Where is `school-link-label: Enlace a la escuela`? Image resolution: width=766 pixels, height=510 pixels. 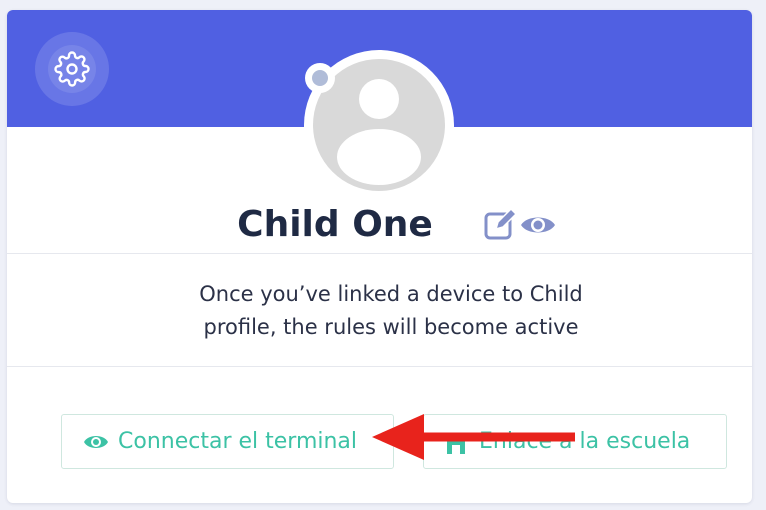
school-link-label: Enlace a la escuela is located at coordinates (585, 441).